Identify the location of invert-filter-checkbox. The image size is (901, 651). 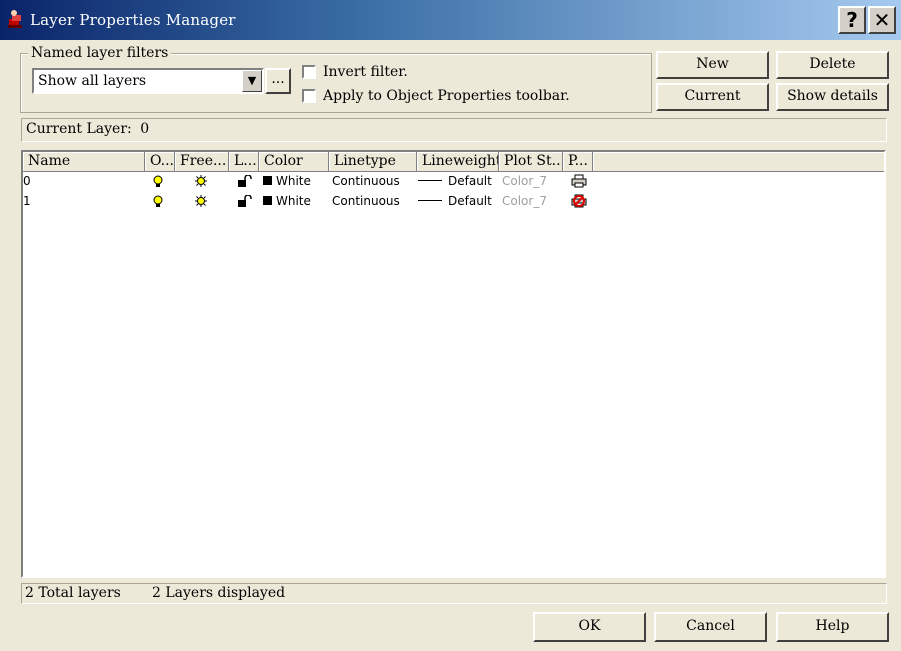
(309, 72).